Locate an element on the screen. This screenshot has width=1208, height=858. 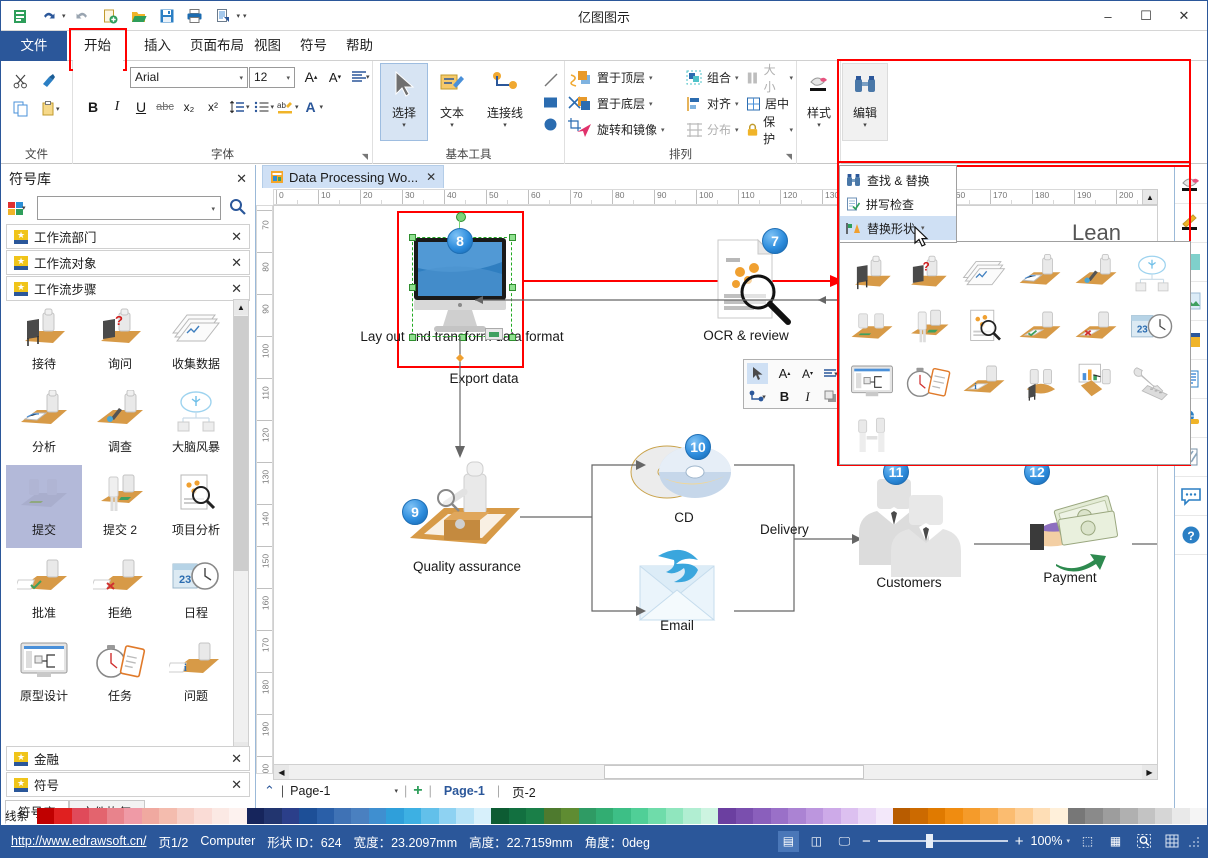
font-size-input: 12 ▾ is located at coordinates (272, 77).